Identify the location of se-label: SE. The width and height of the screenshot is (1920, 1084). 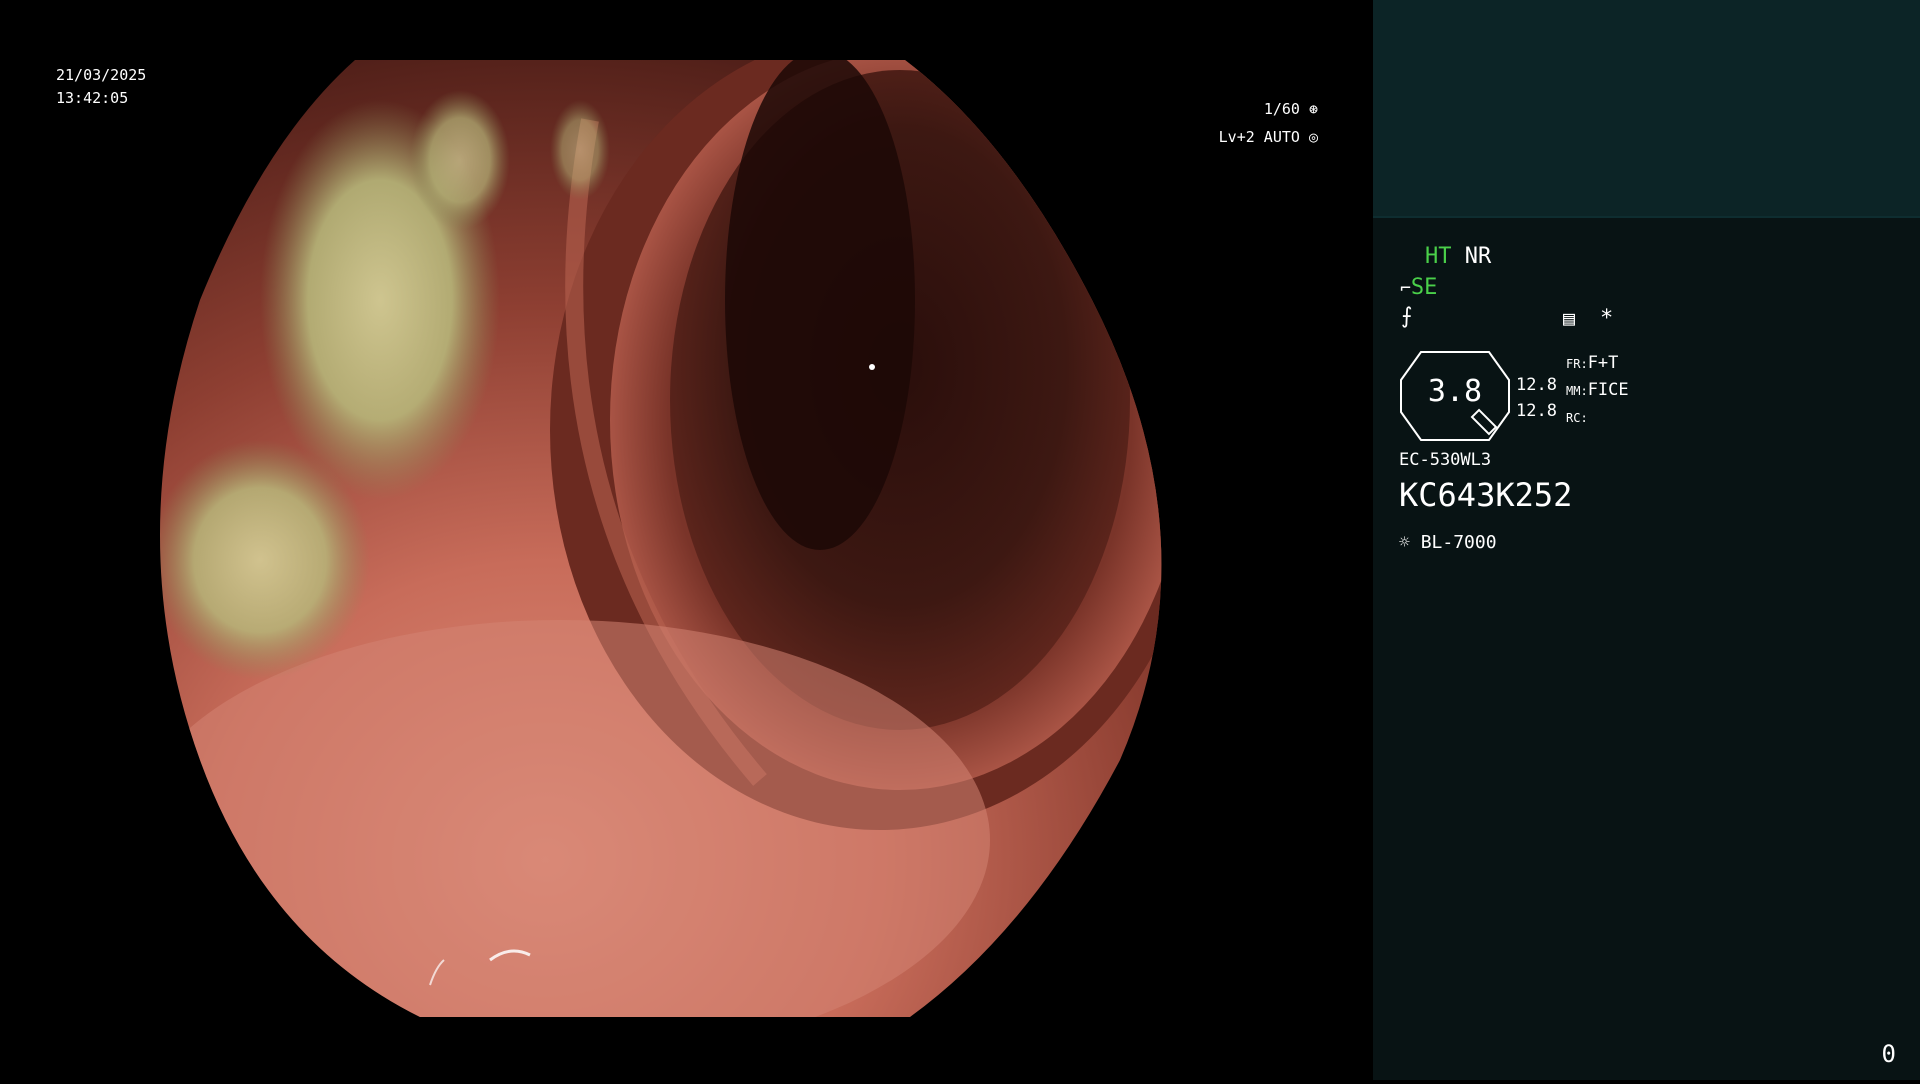
(1424, 287).